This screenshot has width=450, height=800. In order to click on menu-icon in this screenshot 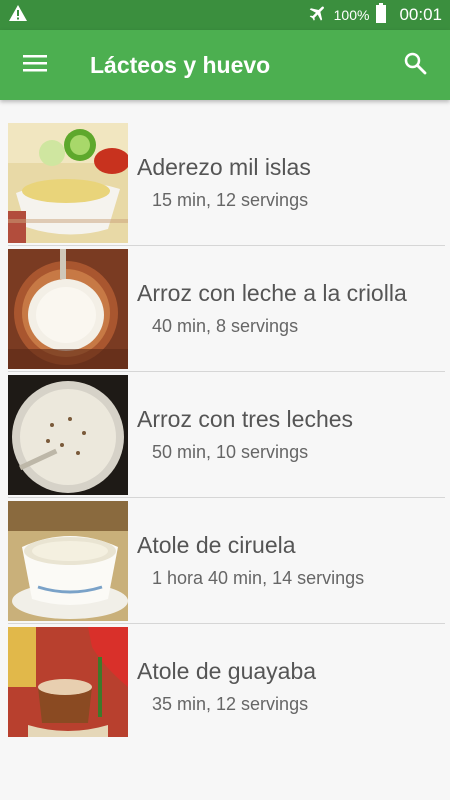, I will do `click(35, 65)`.